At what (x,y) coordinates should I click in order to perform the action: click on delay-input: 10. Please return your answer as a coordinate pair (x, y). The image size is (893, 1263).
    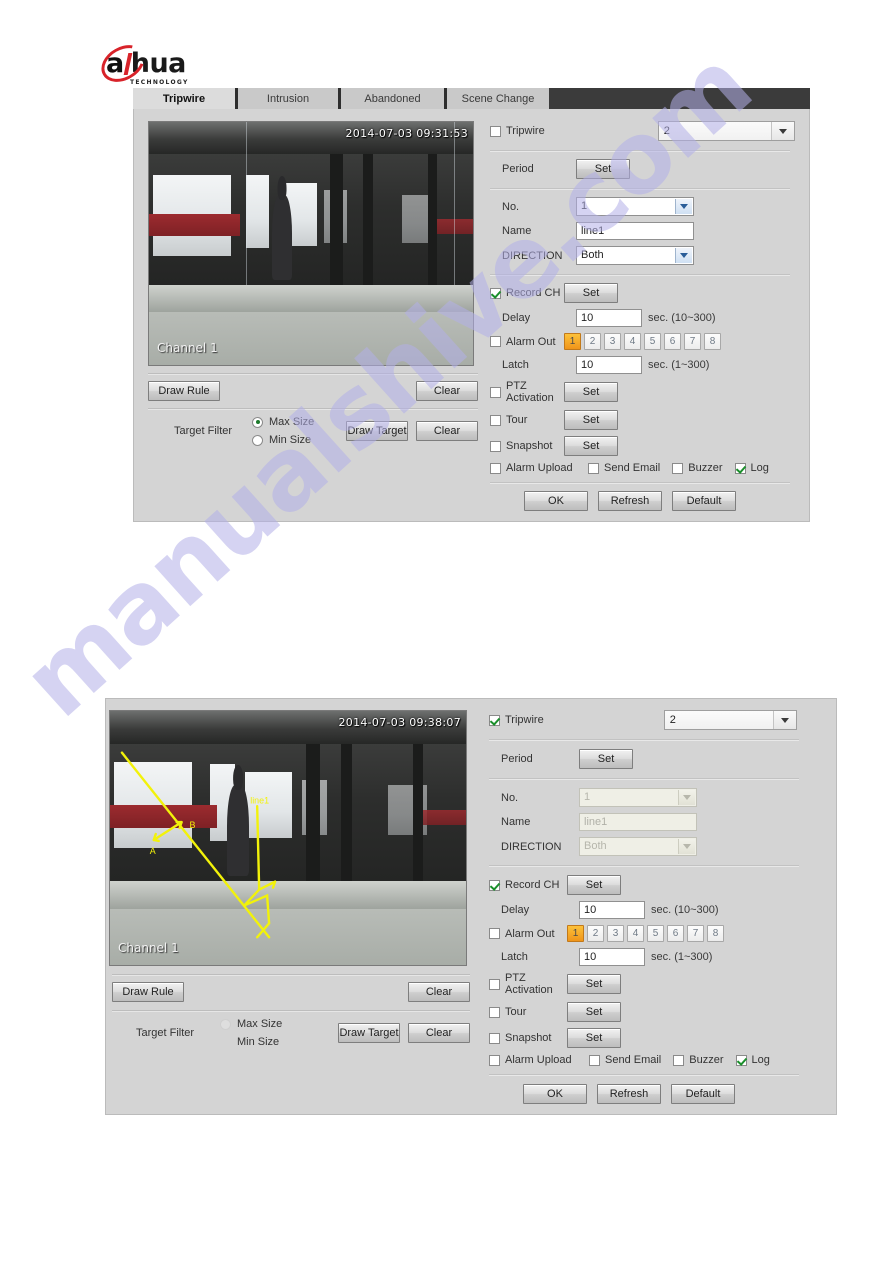
    Looking at the image, I should click on (612, 910).